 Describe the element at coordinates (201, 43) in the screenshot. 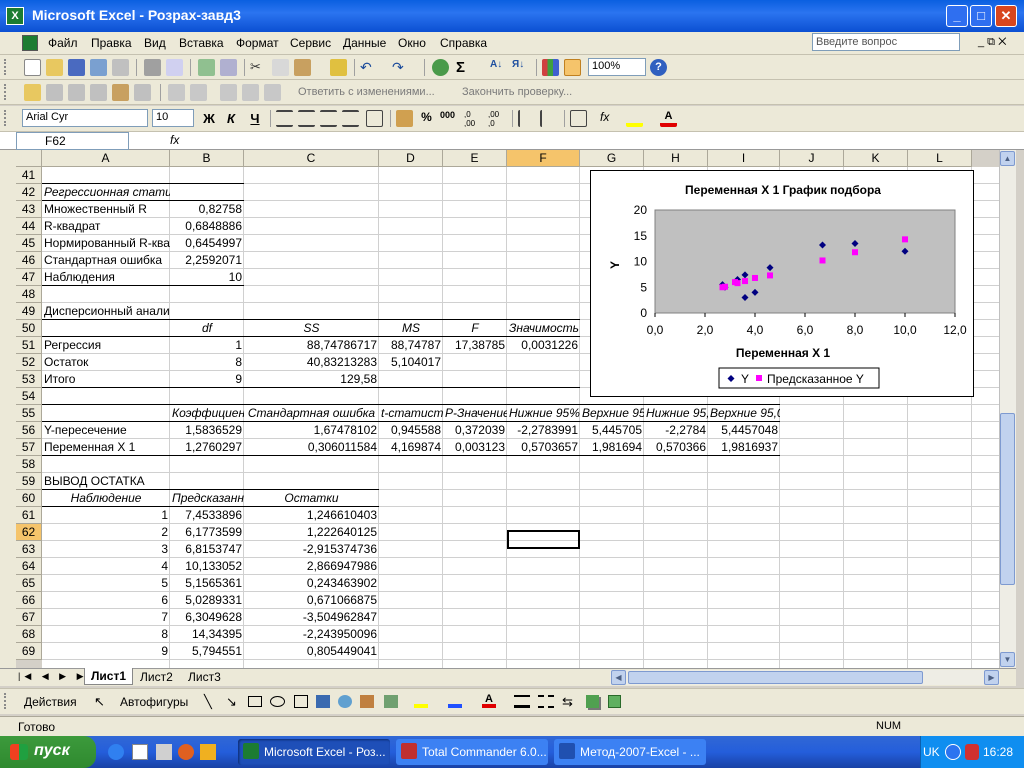

I see `menu-insert: Вставка` at that location.